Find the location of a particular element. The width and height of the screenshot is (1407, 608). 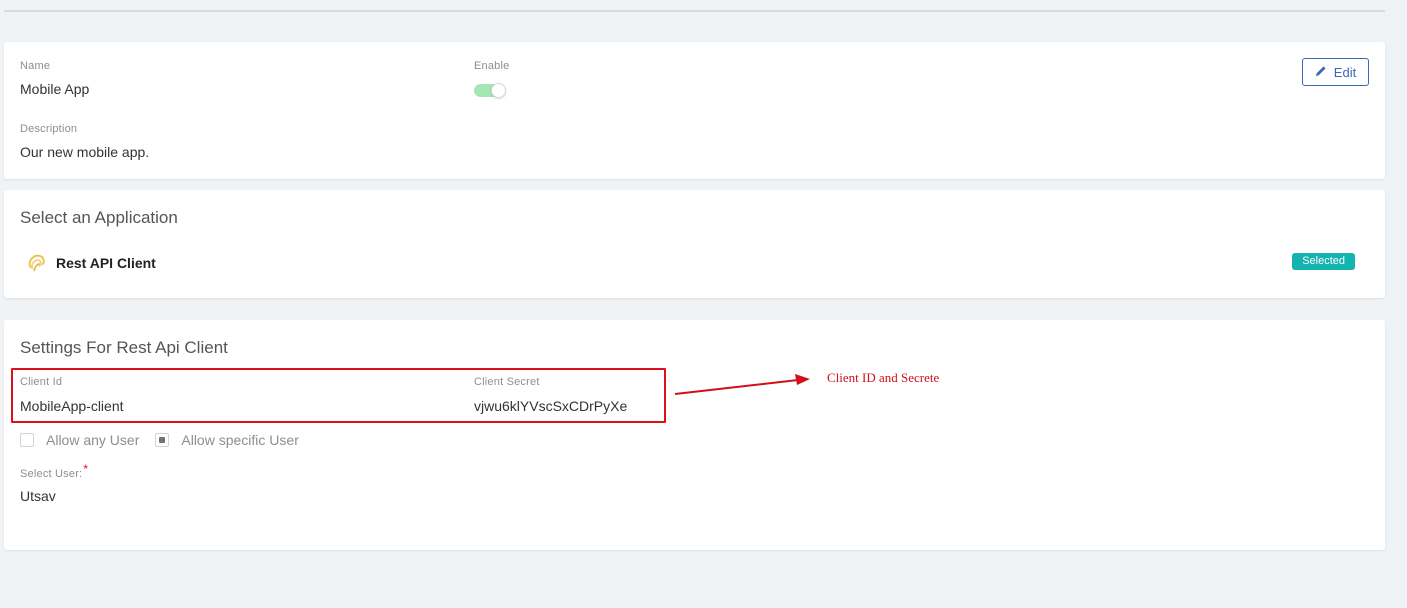

edit-button: Edit is located at coordinates (1335, 72).